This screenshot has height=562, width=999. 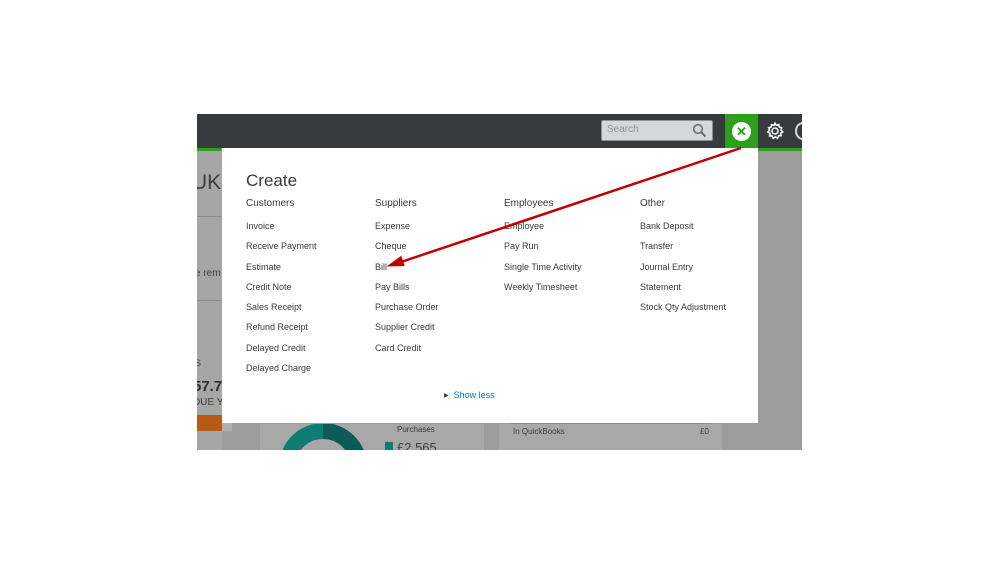 What do you see at coordinates (407, 287) in the screenshot?
I see `menu-item-pay-bills: Pay Bills` at bounding box center [407, 287].